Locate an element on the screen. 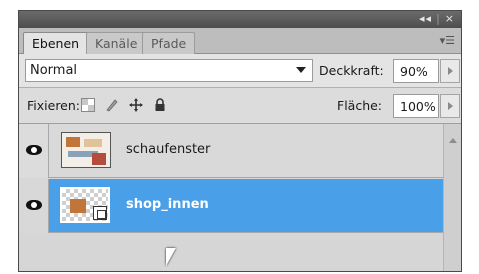 This screenshot has height=274, width=479. lock-label: Fixieren: is located at coordinates (54, 105).